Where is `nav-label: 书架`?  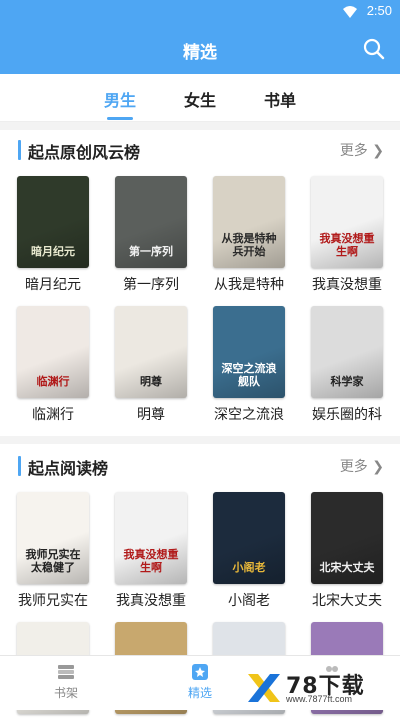
nav-label: 书架 is located at coordinates (65, 693).